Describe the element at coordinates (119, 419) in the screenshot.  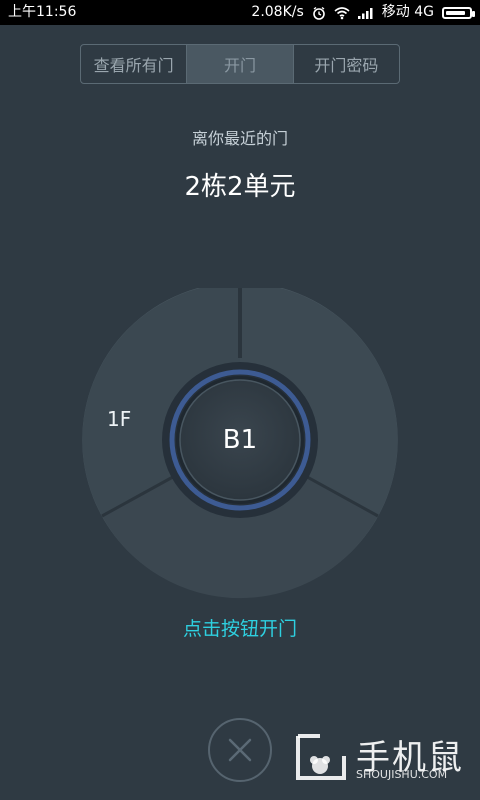
I see `floor-label-1f: 1F` at that location.